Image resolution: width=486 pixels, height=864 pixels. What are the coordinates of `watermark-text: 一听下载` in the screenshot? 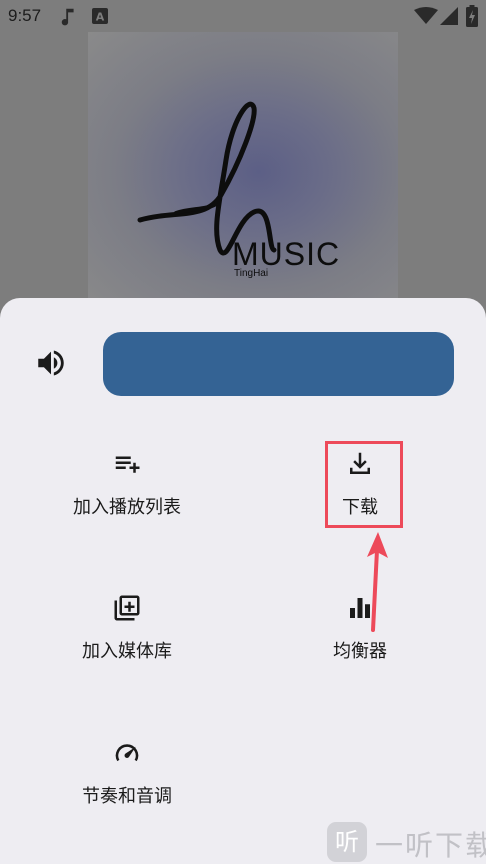 It's located at (430, 845).